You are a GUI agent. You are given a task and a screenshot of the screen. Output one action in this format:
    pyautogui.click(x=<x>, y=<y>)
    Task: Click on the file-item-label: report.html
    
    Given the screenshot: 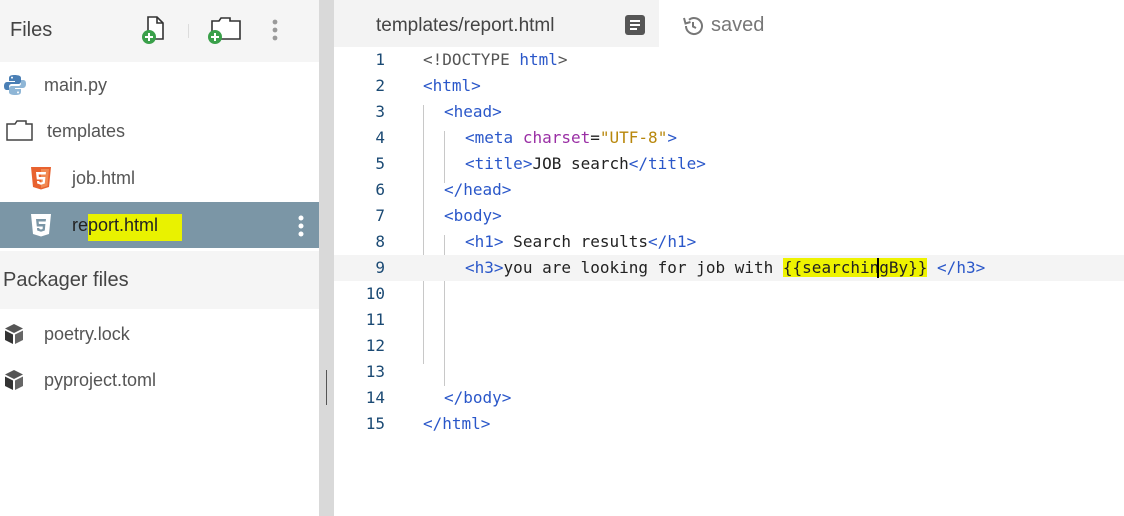 What is the action you would take?
    pyautogui.click(x=127, y=227)
    